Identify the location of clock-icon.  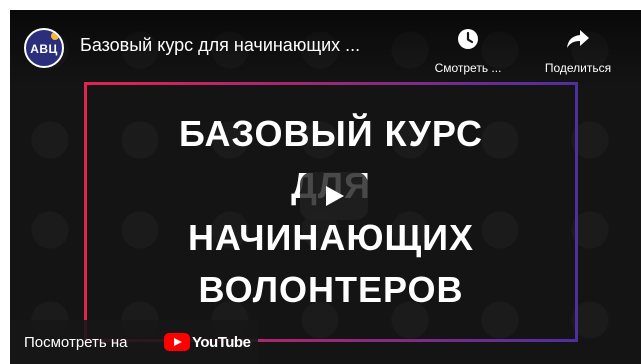
(468, 41).